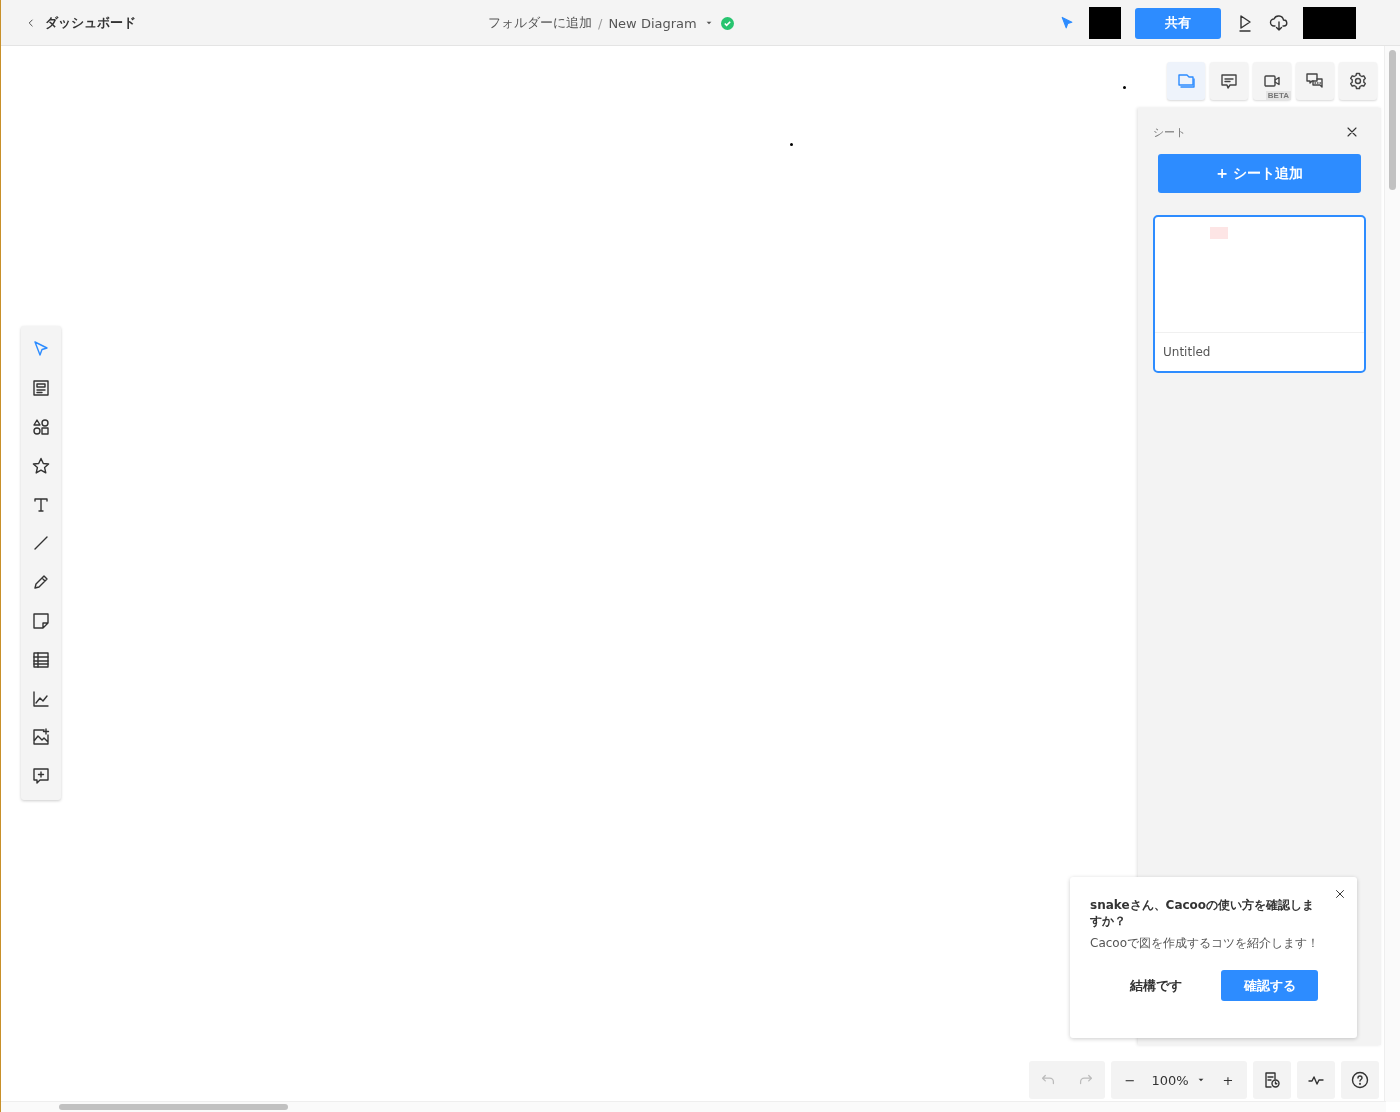 The image size is (1400, 1112). I want to click on zoom-in-button: +, so click(1228, 1080).